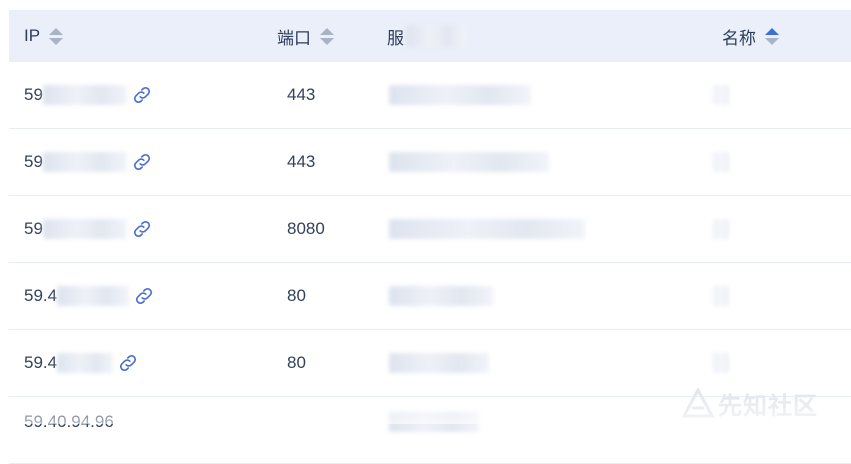 The image size is (851, 464). Describe the element at coordinates (44, 36) in the screenshot. I see `ip-column-header: IP` at that location.